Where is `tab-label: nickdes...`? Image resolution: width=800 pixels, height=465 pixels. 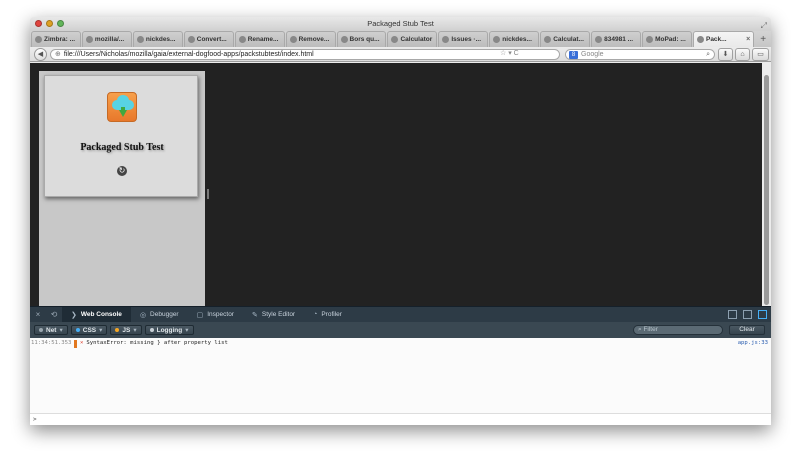
tab-label: nickdes... is located at coordinates (160, 39).